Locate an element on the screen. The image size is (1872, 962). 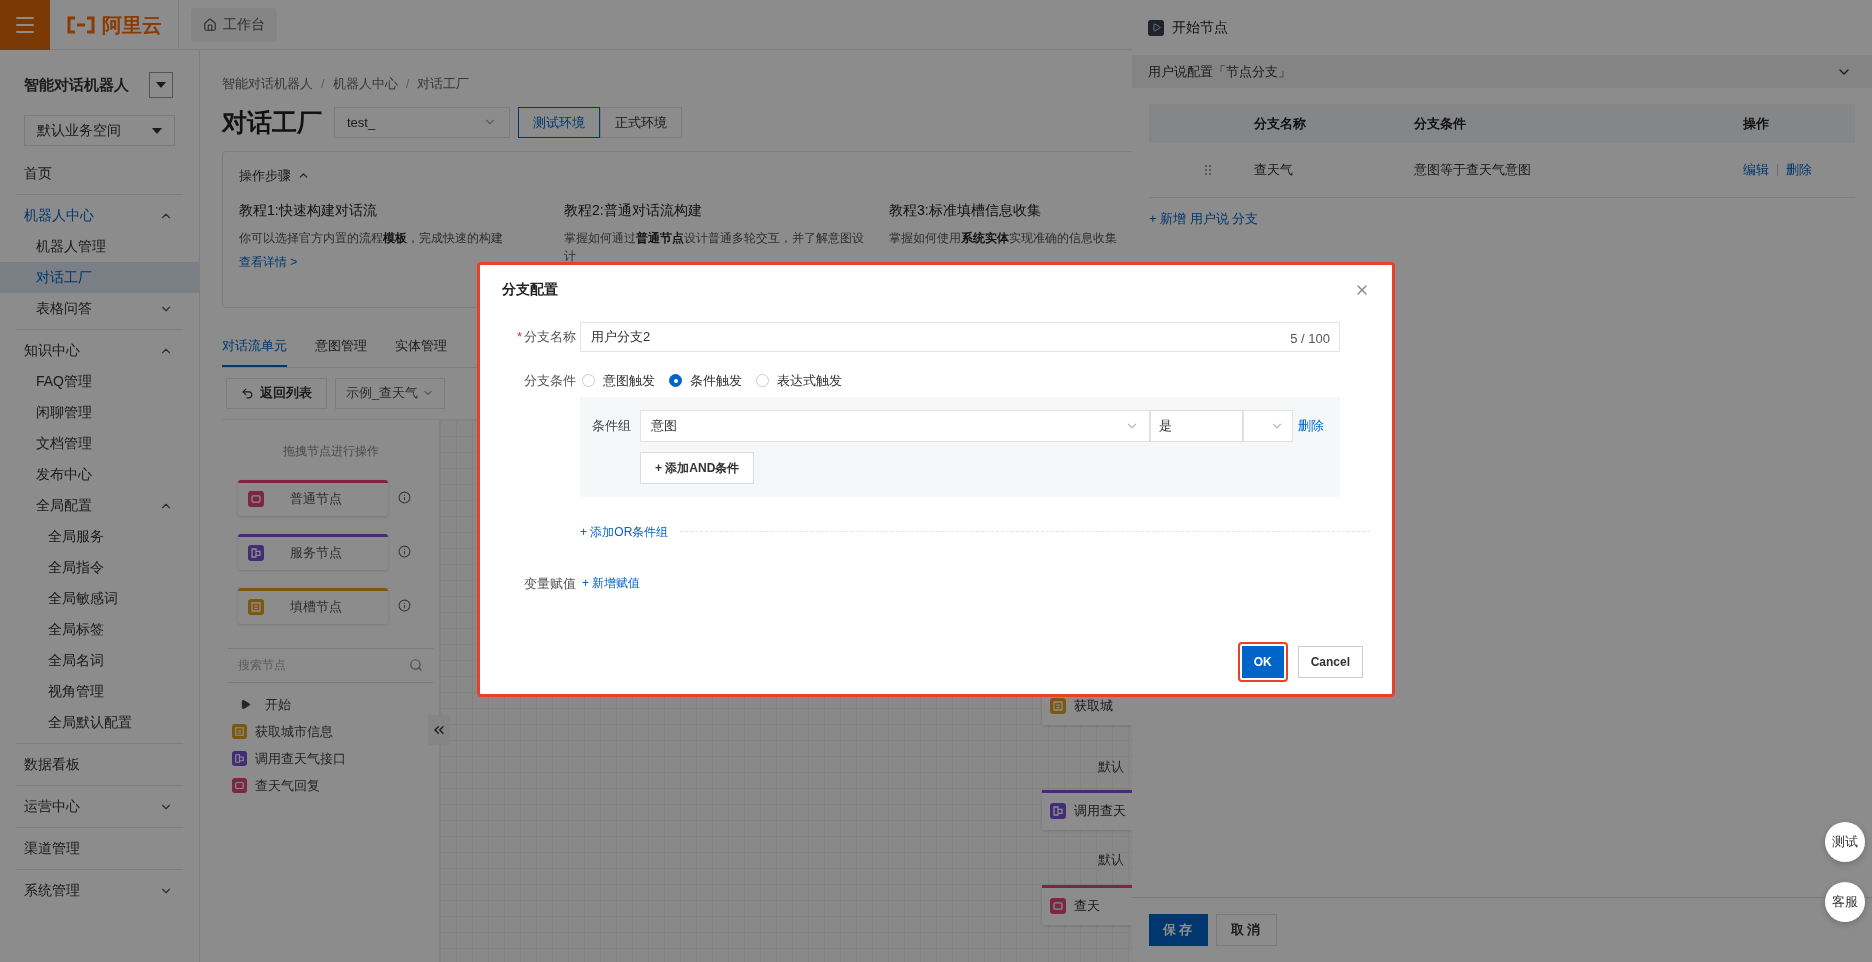
flow-select: 示例_查天气 is located at coordinates (390, 393).